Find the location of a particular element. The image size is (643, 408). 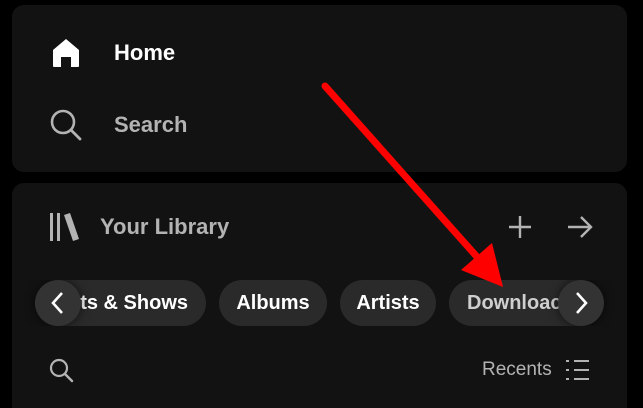

chevron-right-icon is located at coordinates (581, 303).